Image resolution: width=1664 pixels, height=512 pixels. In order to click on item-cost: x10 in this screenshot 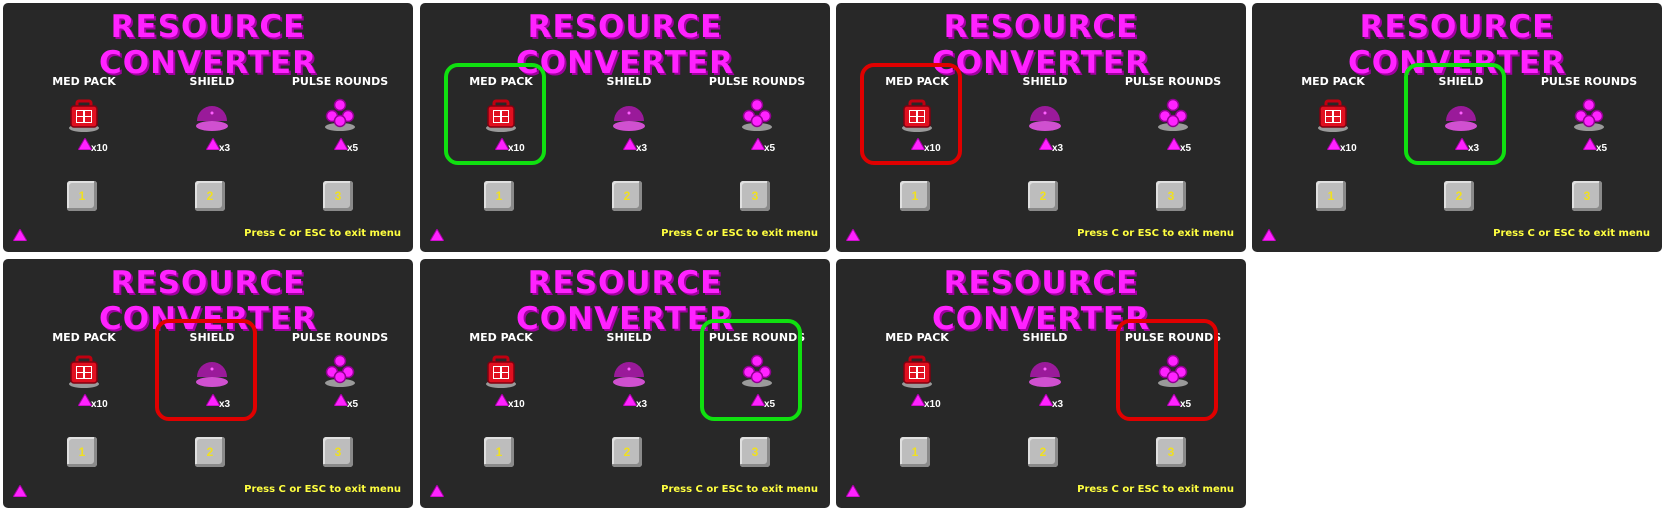, I will do `click(1352, 147)`.